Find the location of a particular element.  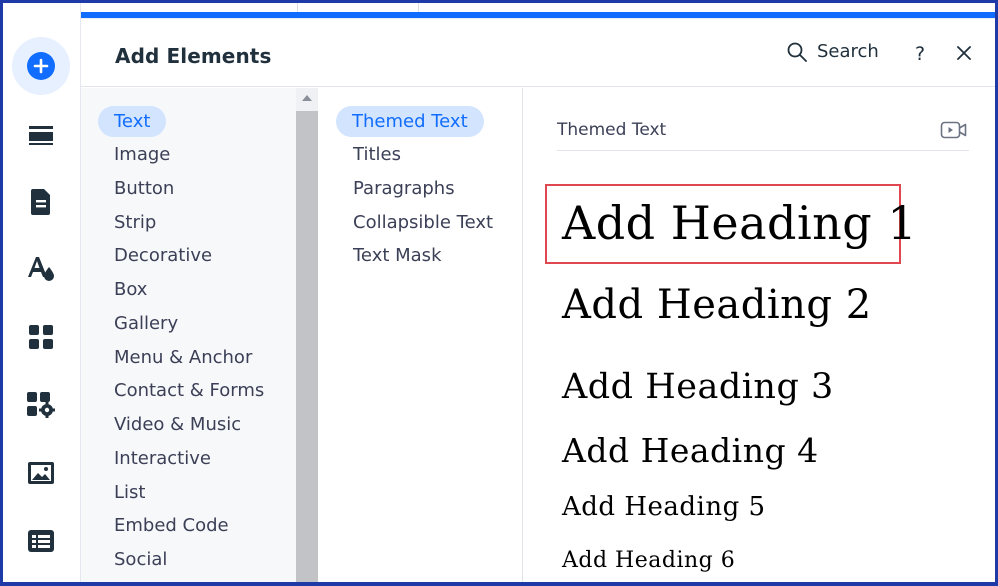

add-elements-button is located at coordinates (41, 66).